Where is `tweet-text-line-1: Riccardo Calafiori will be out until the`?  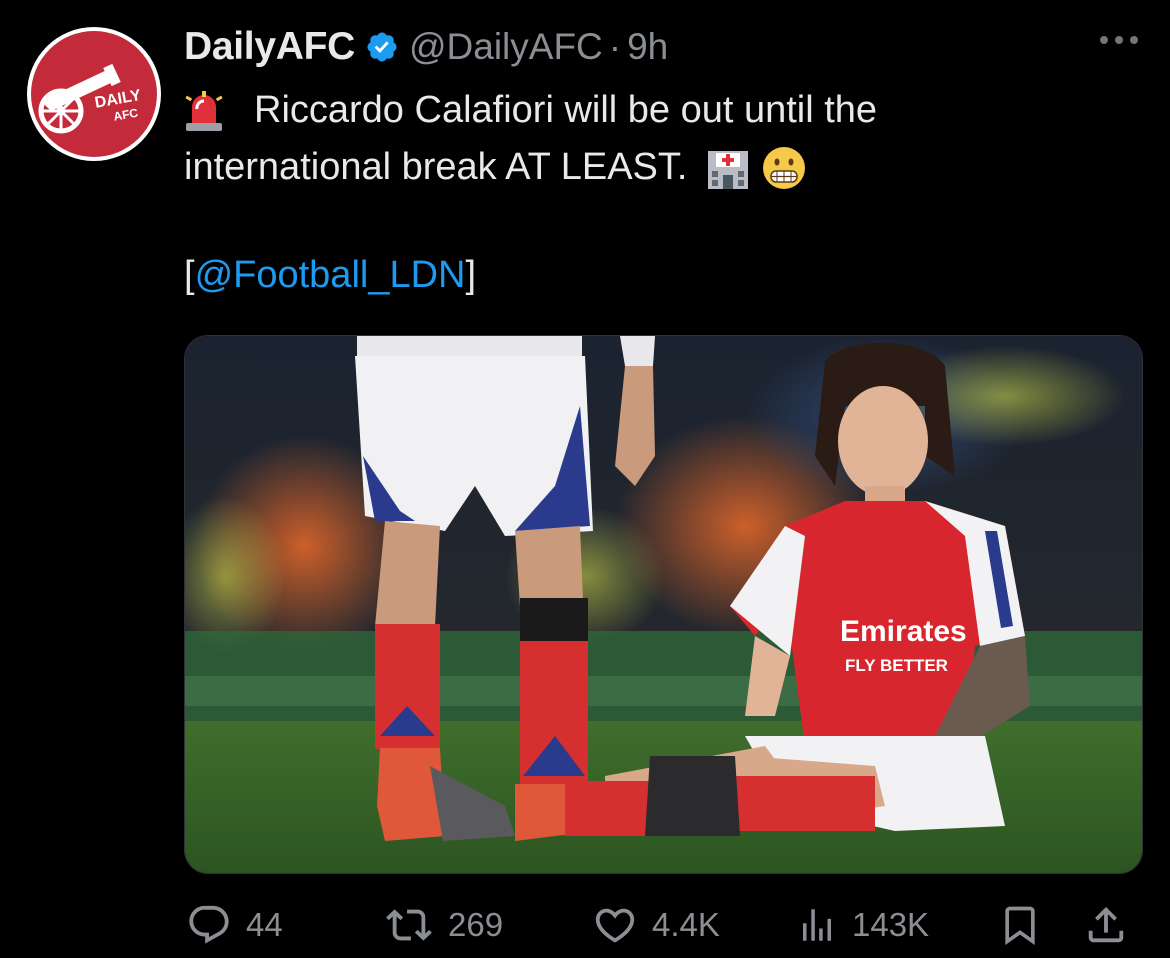
tweet-text-line-1: Riccardo Calafiori will be out until the is located at coordinates (566, 110).